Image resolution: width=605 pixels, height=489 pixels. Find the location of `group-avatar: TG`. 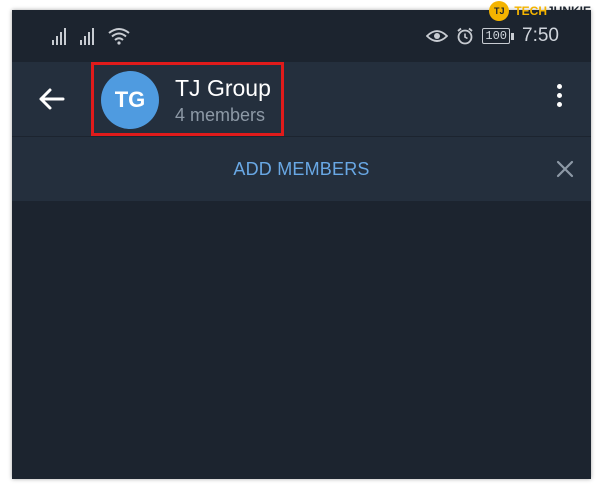

group-avatar: TG is located at coordinates (130, 100).